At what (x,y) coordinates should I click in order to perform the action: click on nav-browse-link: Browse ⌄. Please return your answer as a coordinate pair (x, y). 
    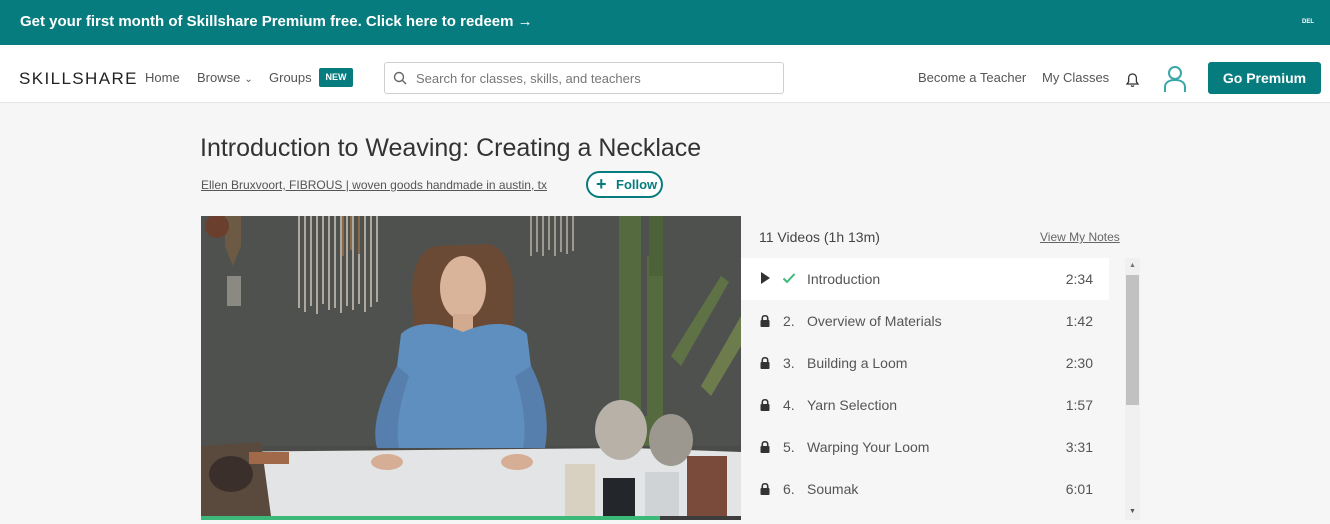
    Looking at the image, I should click on (225, 77).